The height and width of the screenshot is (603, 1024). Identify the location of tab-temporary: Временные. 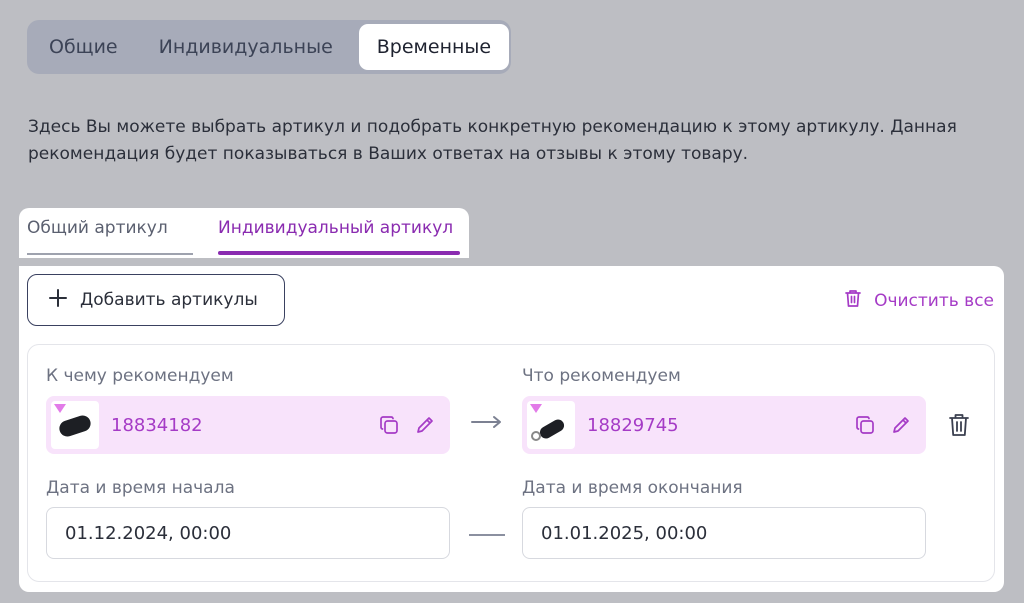
(434, 47).